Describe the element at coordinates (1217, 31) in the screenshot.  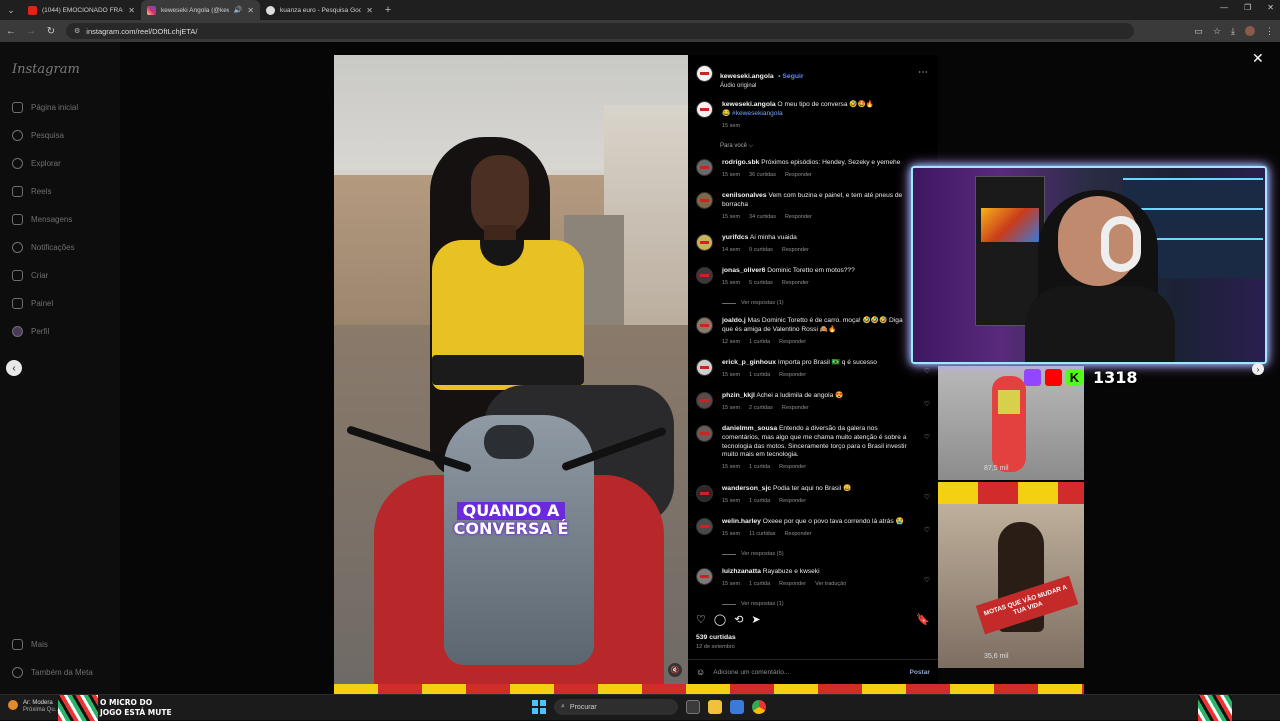
I see `bookmark-star-icon: ☆` at that location.